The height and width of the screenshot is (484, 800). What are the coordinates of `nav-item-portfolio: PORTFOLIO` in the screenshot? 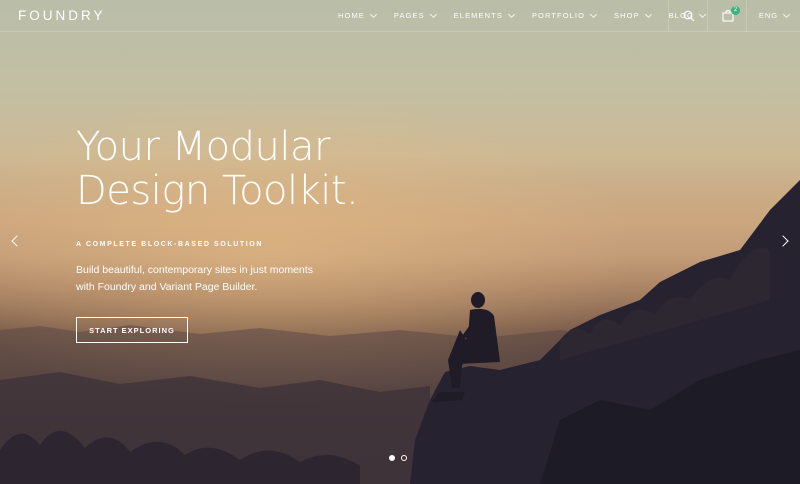 It's located at (564, 15).